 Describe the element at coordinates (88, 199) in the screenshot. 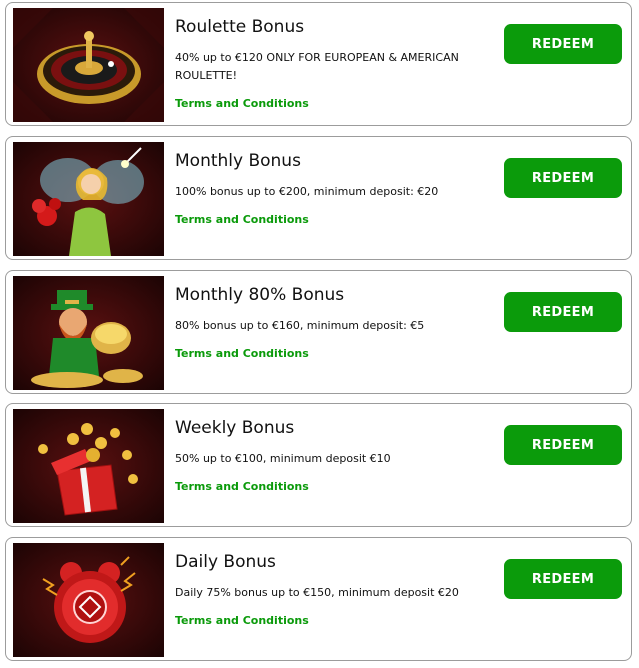

I see `fairy-icon` at that location.